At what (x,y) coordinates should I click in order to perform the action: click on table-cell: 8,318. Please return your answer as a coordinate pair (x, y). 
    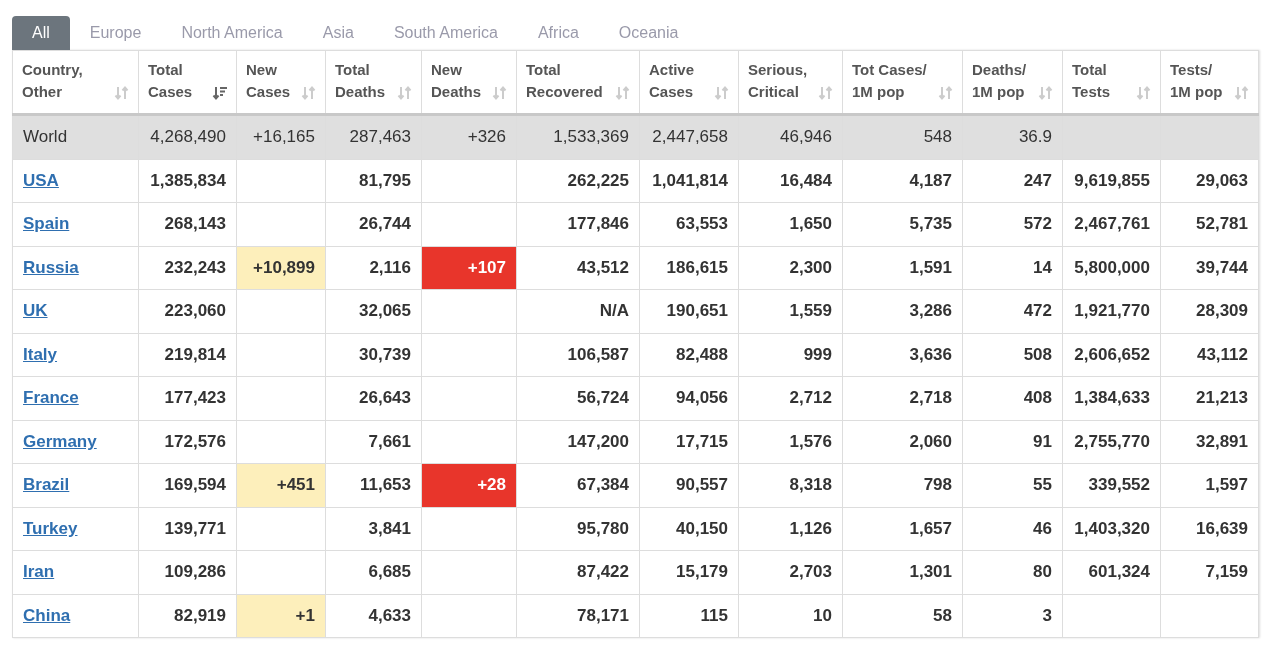
    Looking at the image, I should click on (790, 485).